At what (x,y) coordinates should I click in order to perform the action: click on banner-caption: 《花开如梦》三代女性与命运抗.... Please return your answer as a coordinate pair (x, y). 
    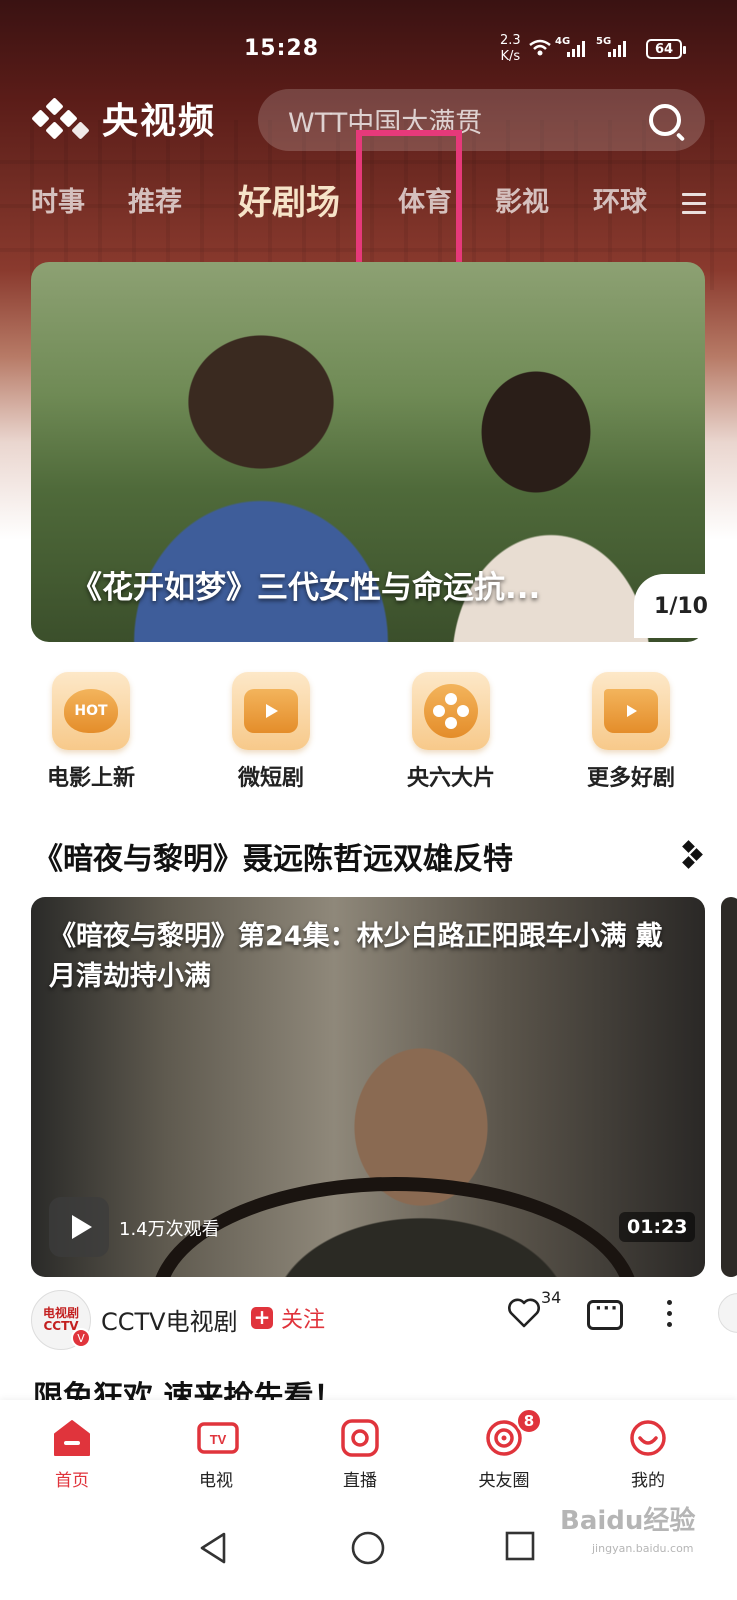
    Looking at the image, I should click on (306, 588).